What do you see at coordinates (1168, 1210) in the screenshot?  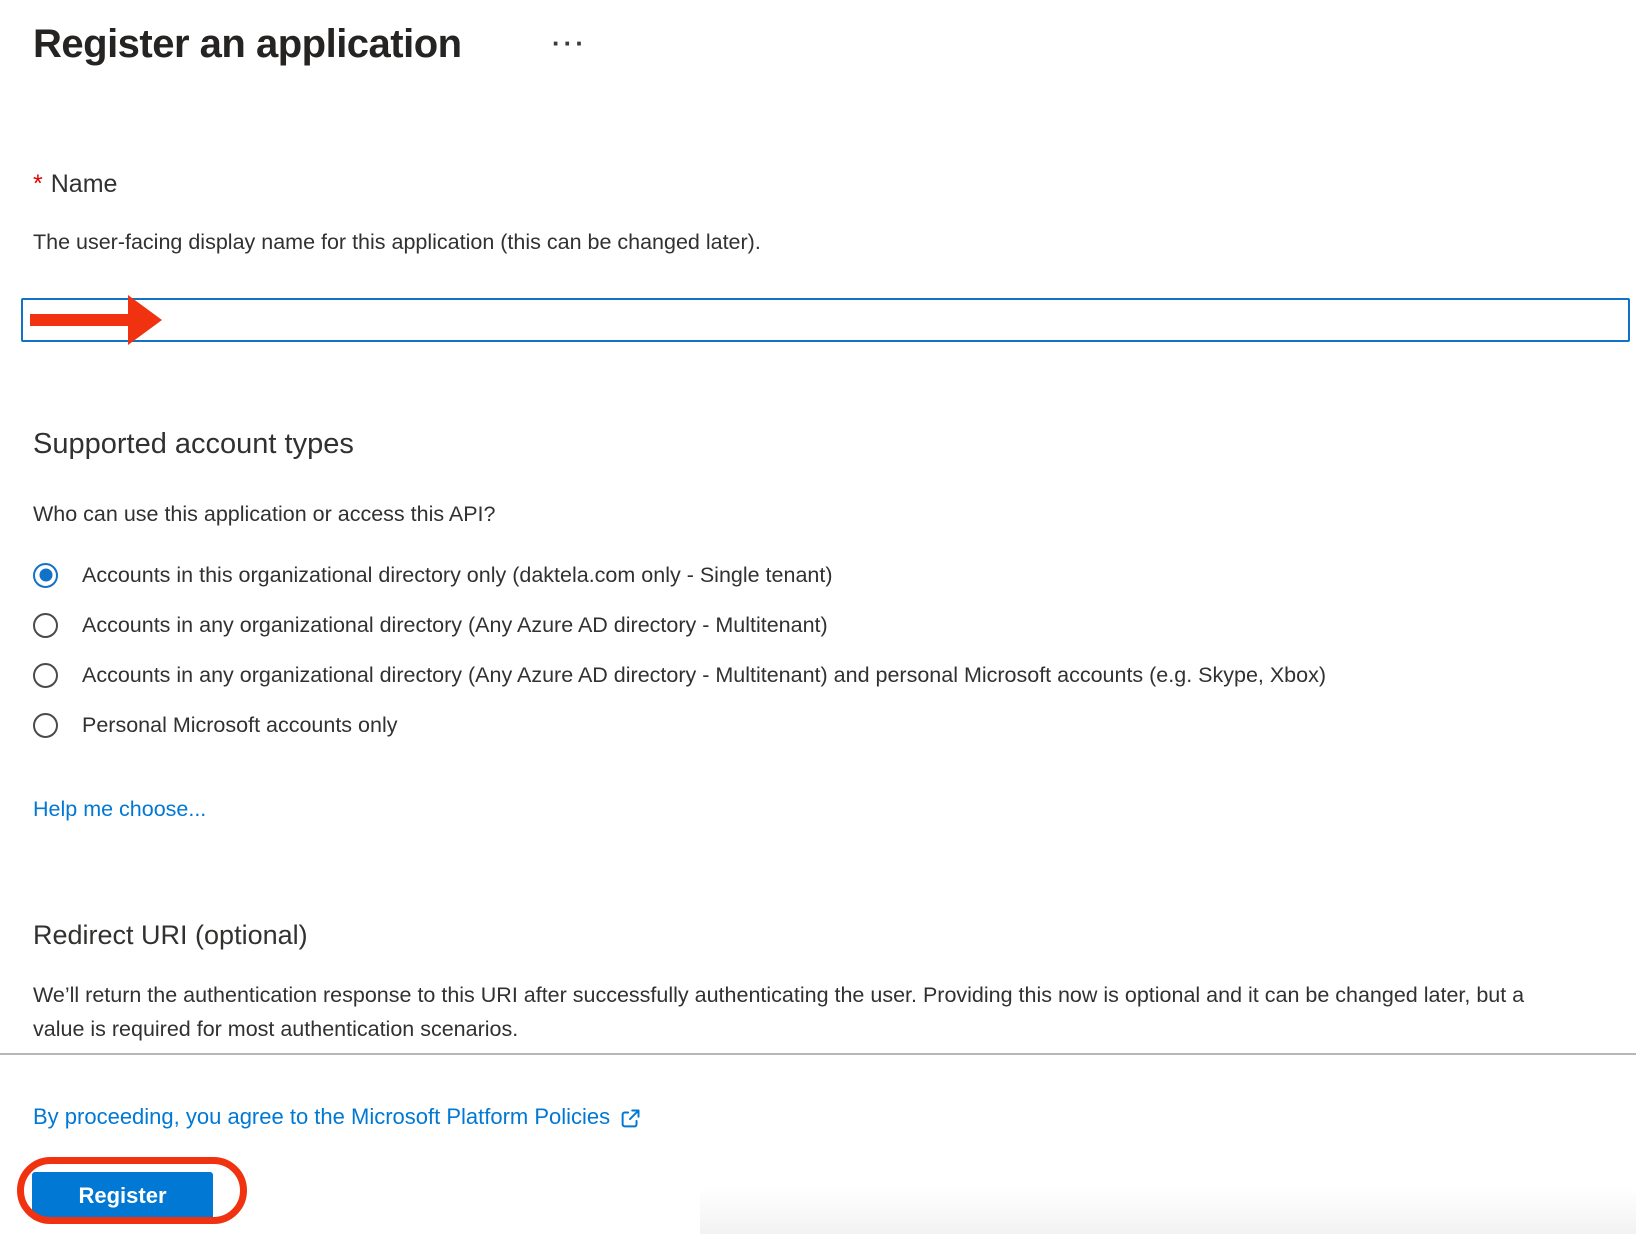 I see `bottom-shadow` at bounding box center [1168, 1210].